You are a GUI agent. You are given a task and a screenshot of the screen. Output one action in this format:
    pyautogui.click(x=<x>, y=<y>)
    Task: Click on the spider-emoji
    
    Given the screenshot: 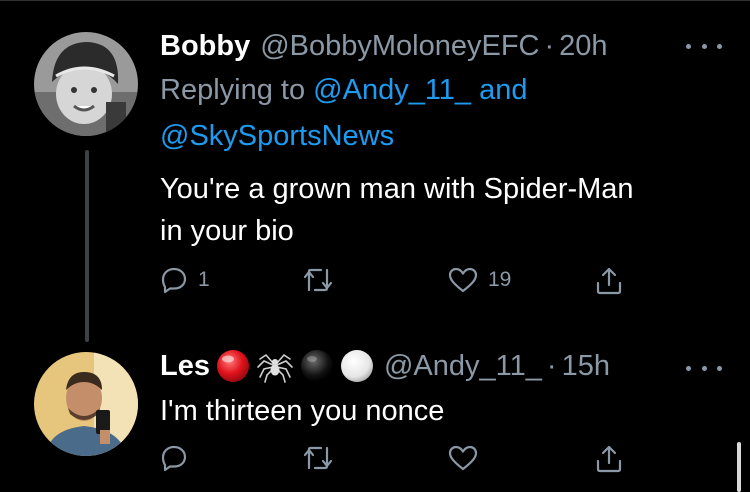 What is the action you would take?
    pyautogui.click(x=275, y=366)
    